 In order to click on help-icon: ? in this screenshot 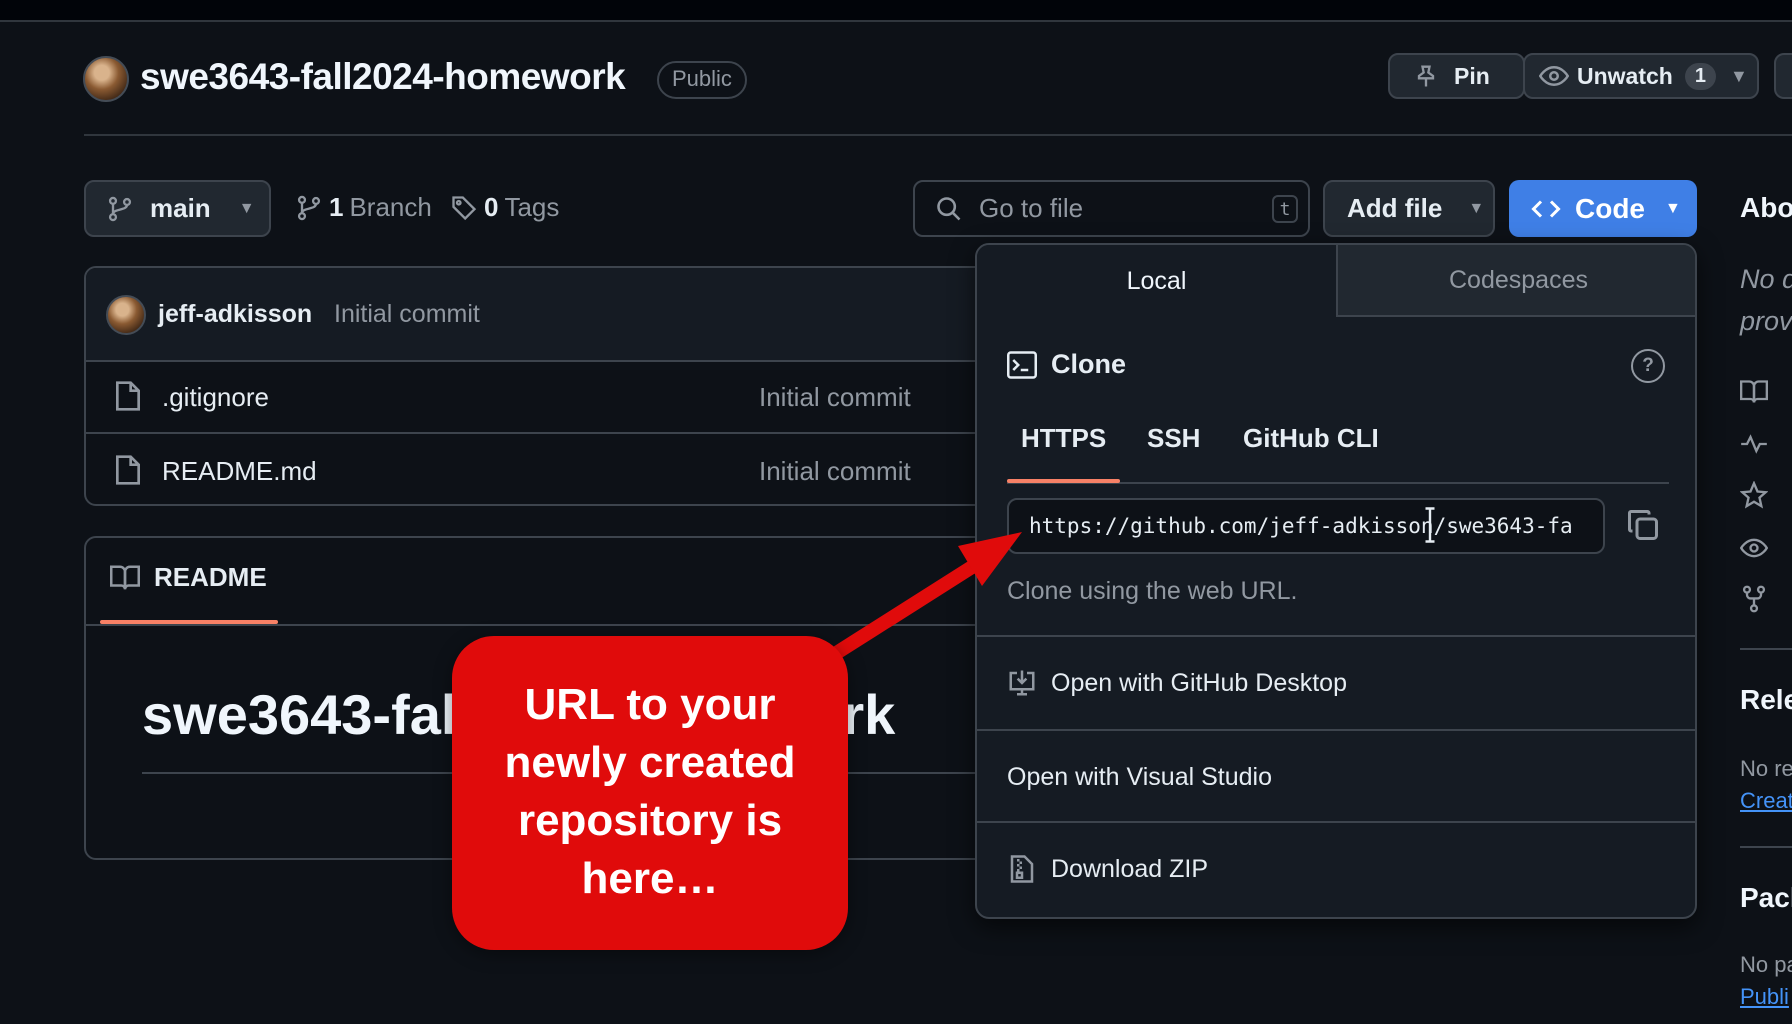, I will do `click(1648, 366)`.